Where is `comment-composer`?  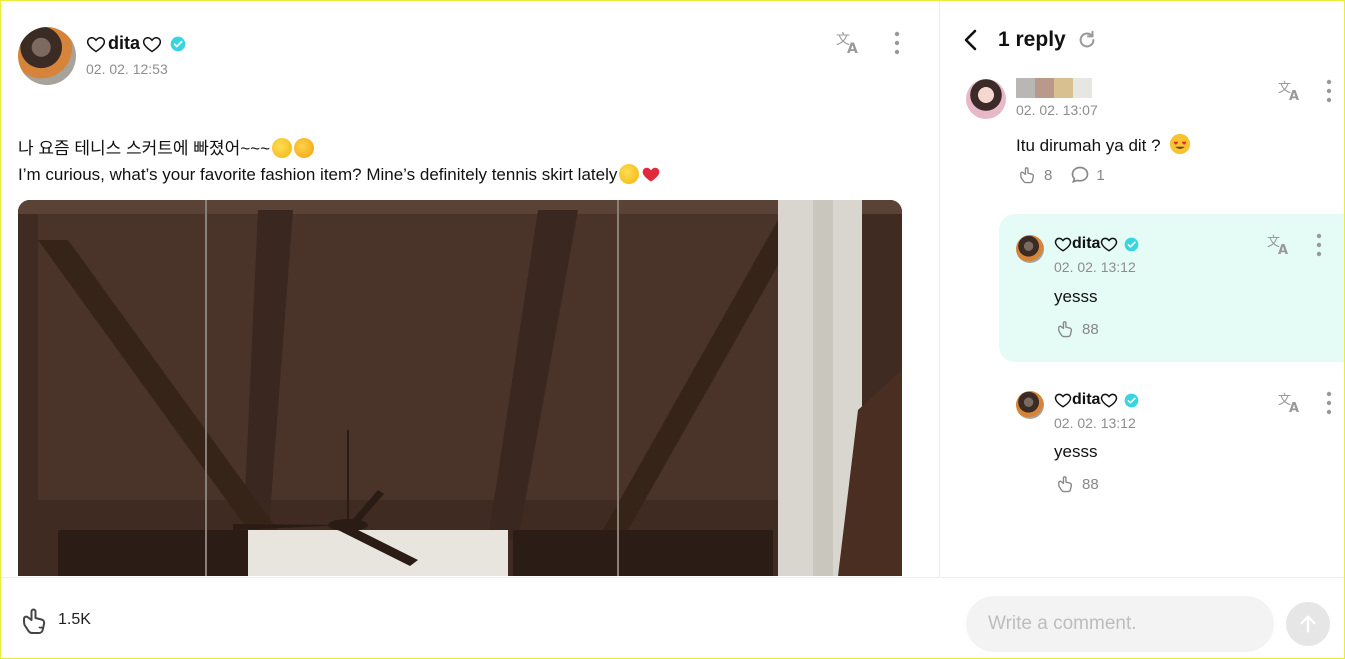
comment-composer is located at coordinates (1143, 618).